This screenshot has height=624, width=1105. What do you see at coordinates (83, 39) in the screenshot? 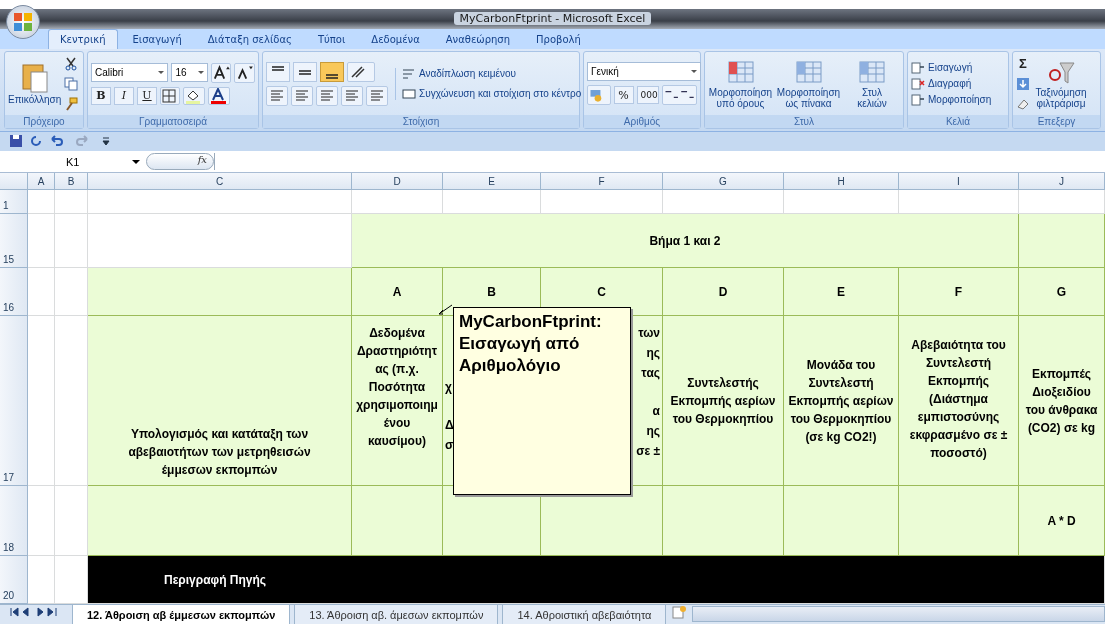
I see `ribbon-tab: Κεντρική` at bounding box center [83, 39].